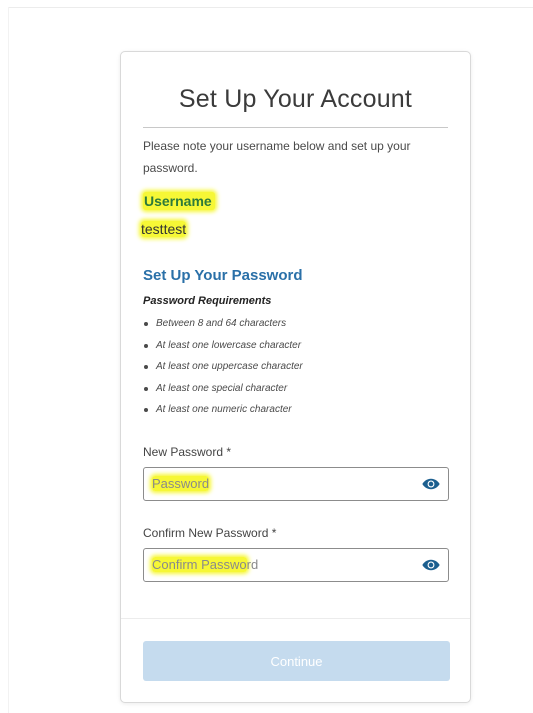 This screenshot has height=713, width=533. I want to click on requirement-item: Between 8 and 64 characters, so click(223, 328).